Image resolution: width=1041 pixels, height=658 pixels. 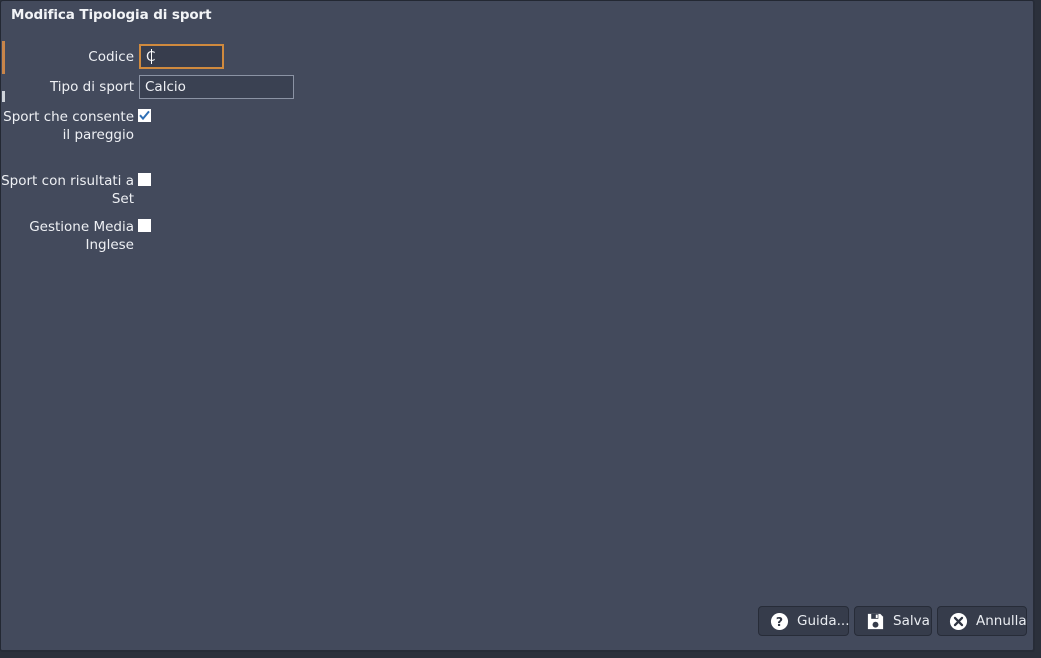 I want to click on floppy-disk-save-icon, so click(x=875, y=621).